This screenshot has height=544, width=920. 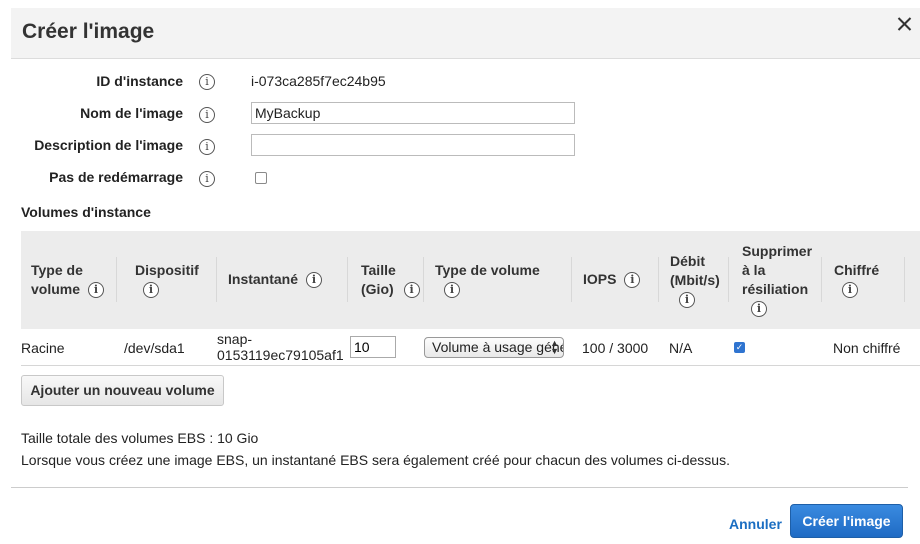 I want to click on header-text: Type de volume, so click(x=487, y=270).